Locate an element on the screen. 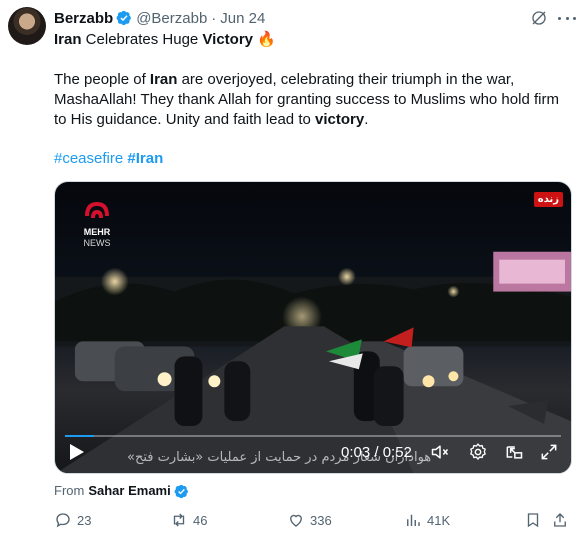  bookmark-icon is located at coordinates (533, 520).